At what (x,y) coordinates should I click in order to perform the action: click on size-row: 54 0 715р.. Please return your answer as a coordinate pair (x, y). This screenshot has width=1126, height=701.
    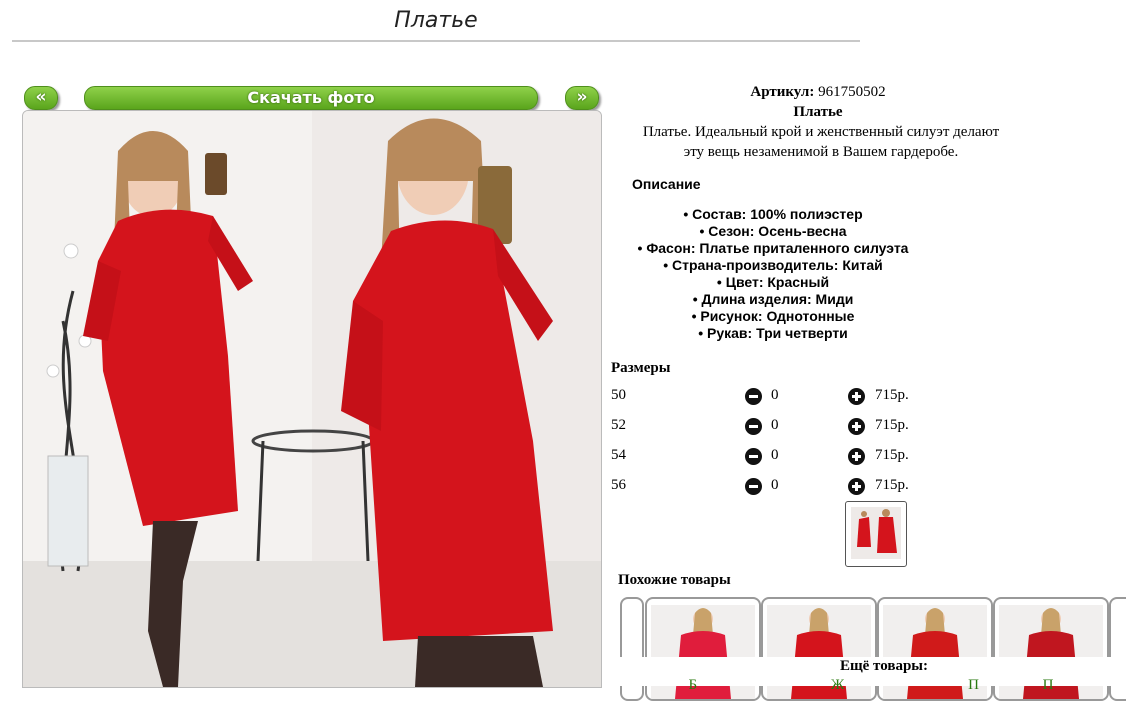
    Looking at the image, I should click on (771, 456).